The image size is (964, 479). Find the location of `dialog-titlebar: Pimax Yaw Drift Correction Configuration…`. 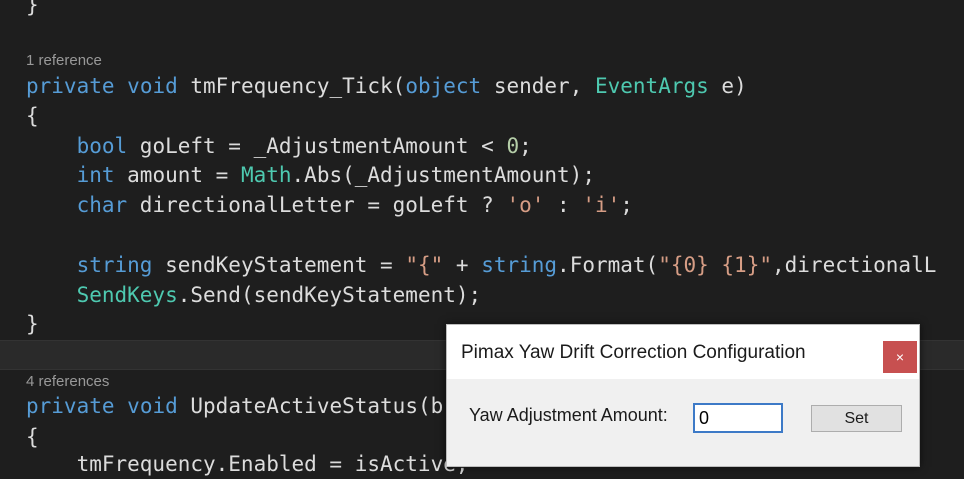

dialog-titlebar: Pimax Yaw Drift Correction Configuration… is located at coordinates (683, 352).